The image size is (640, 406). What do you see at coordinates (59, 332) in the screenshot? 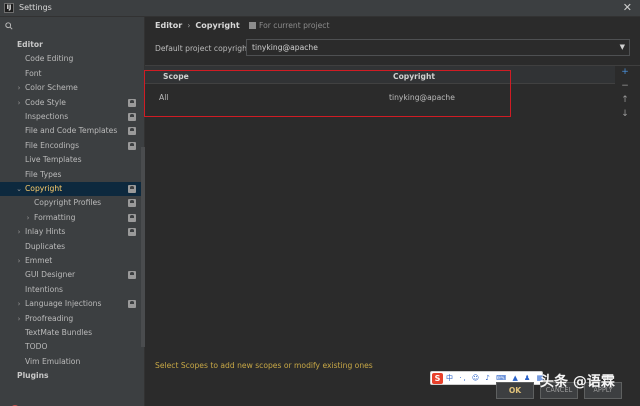
I see `sidebar-item-label: TextMate Bundles` at bounding box center [59, 332].